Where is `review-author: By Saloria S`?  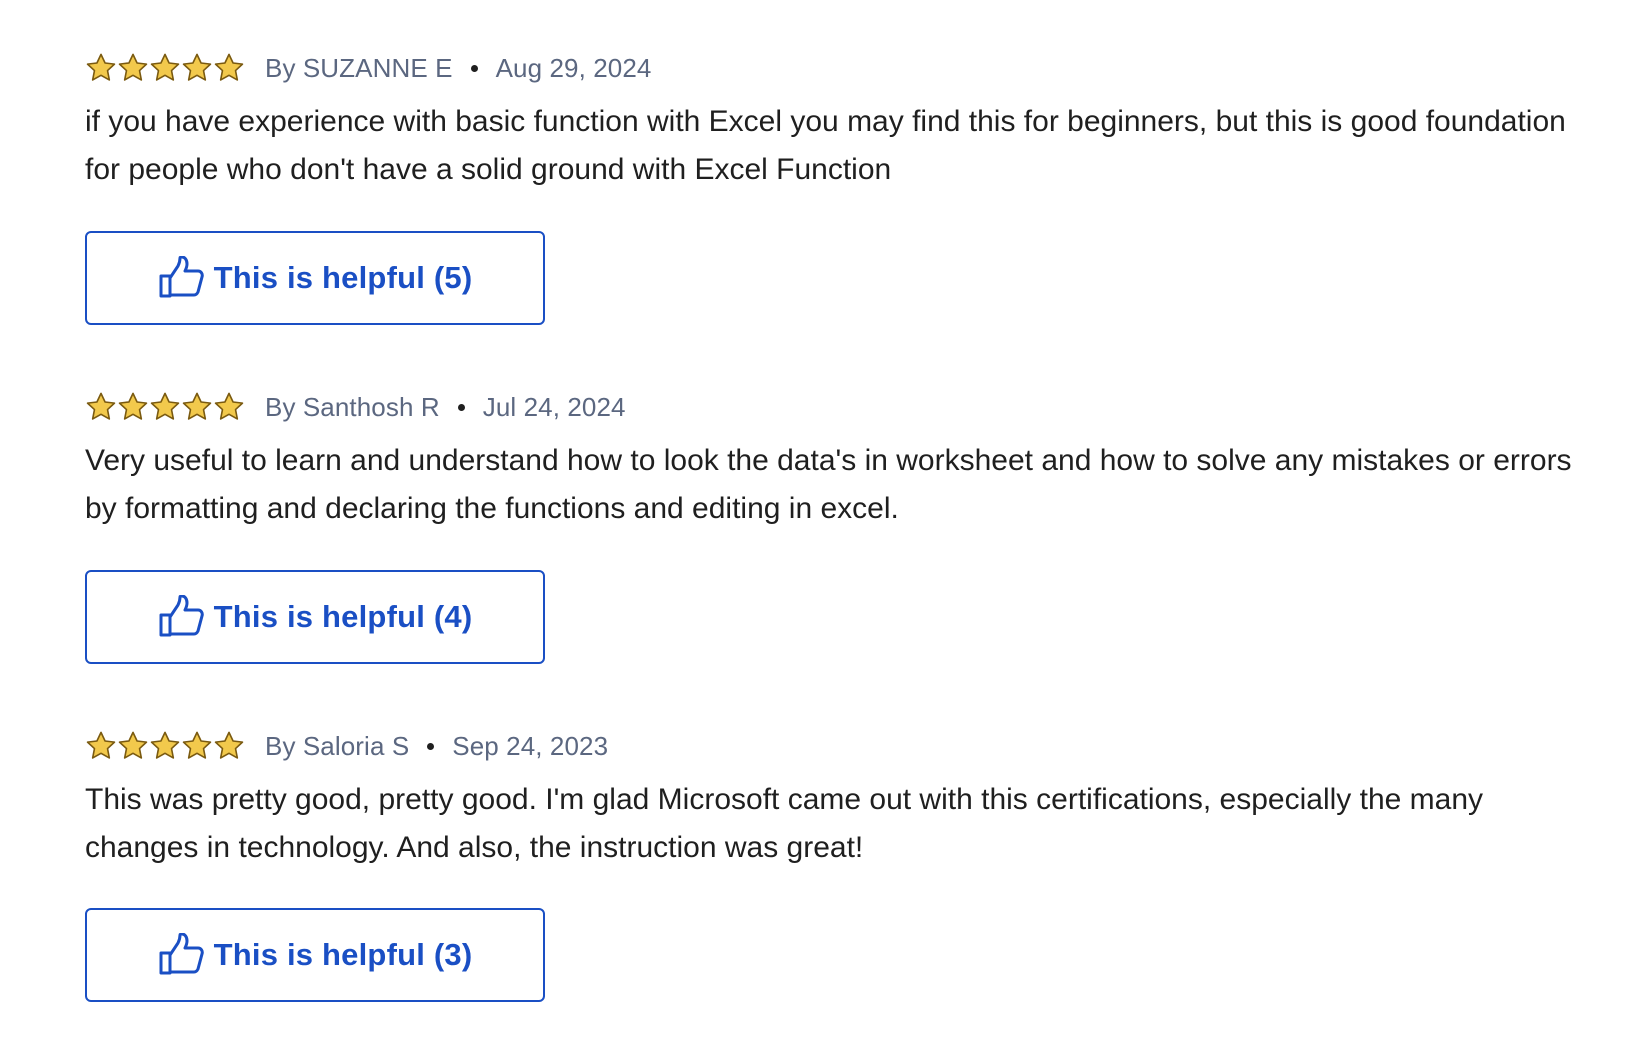
review-author: By Saloria S is located at coordinates (337, 745).